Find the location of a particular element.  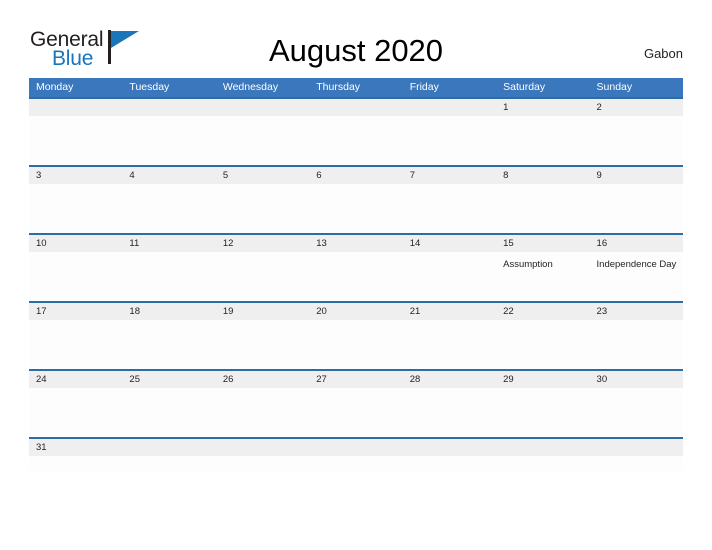

week-date-band: 31 is located at coordinates (356, 447).